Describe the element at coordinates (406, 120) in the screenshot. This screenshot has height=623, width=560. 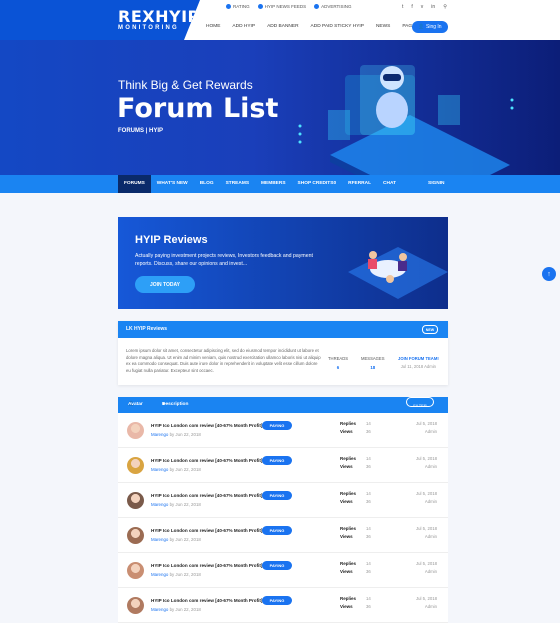
I see `hero-illustration` at that location.